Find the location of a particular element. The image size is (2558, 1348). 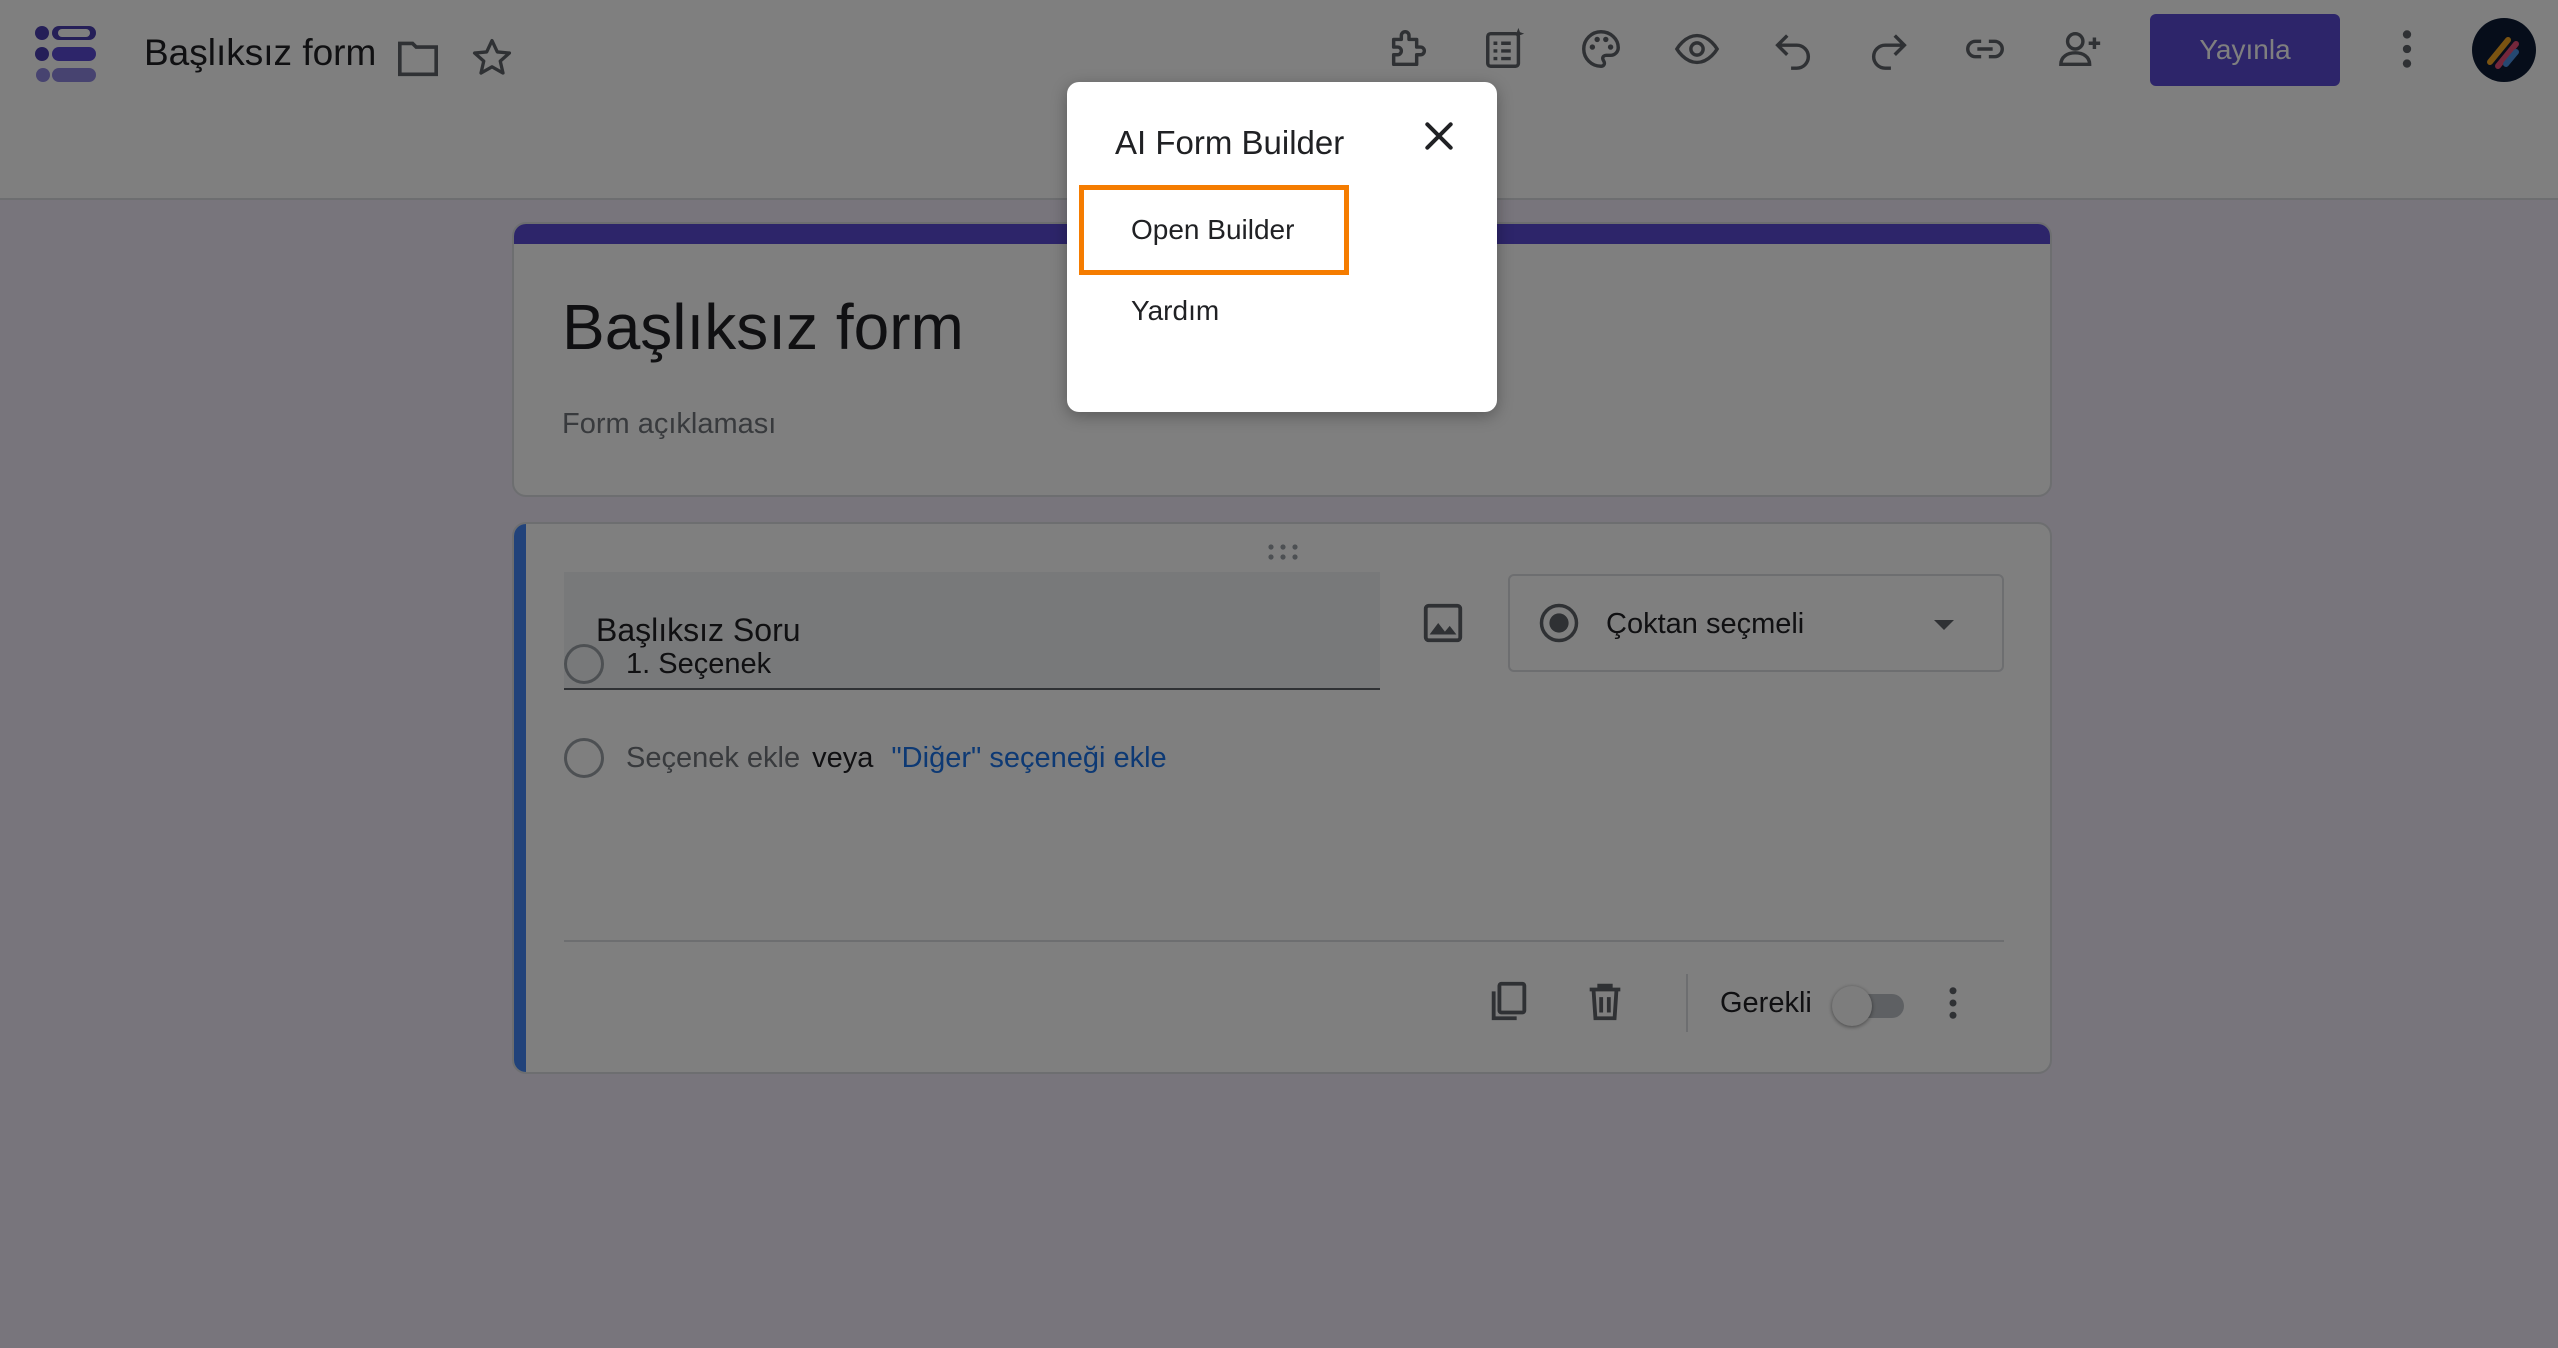

popup-title: AI Form Builder is located at coordinates (1230, 142).